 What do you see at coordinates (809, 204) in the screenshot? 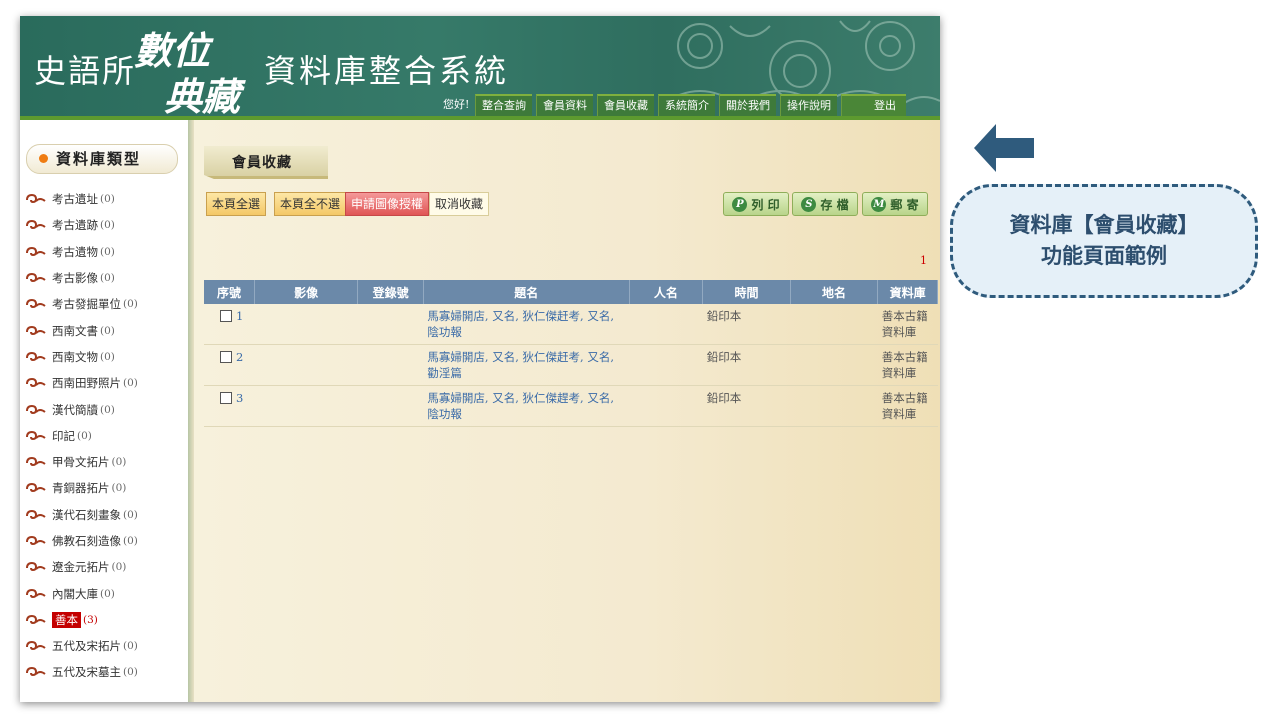
I see `save-icon: S` at bounding box center [809, 204].